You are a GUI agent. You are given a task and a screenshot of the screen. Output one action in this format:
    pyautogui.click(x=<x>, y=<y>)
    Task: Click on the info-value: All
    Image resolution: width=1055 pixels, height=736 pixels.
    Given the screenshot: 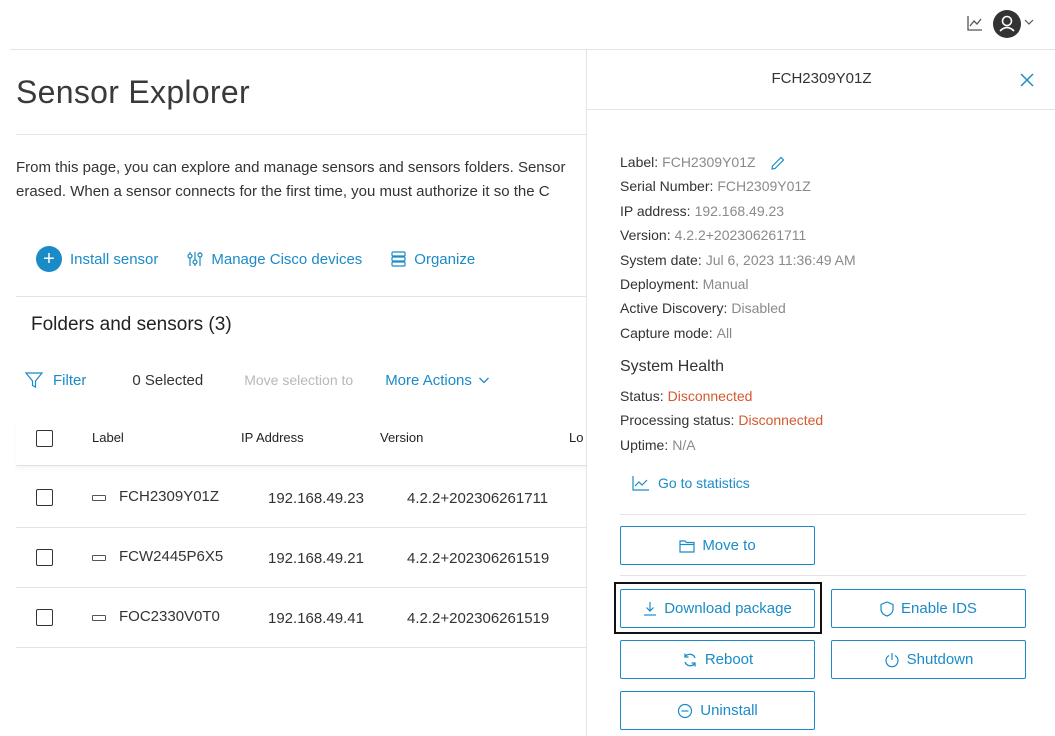 What is the action you would take?
    pyautogui.click(x=724, y=332)
    